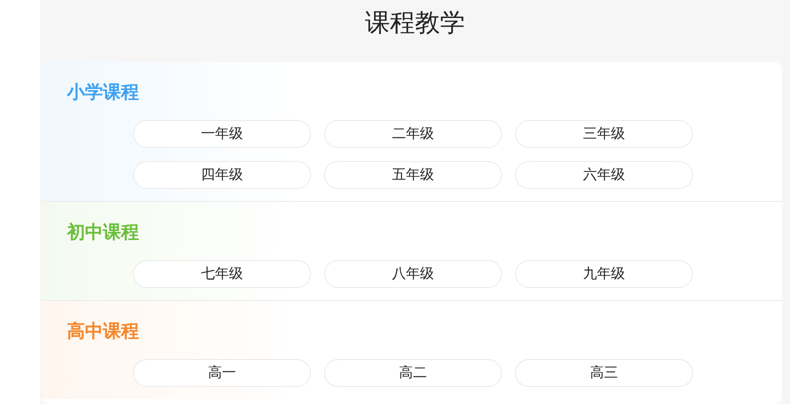  I want to click on grade-button: 五年级, so click(413, 174).